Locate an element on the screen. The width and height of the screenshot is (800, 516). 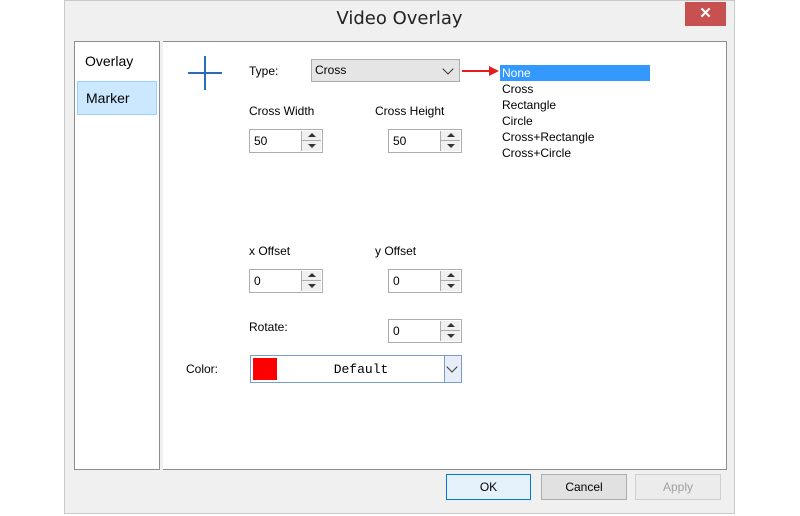
type-select-value: Cross is located at coordinates (331, 70).